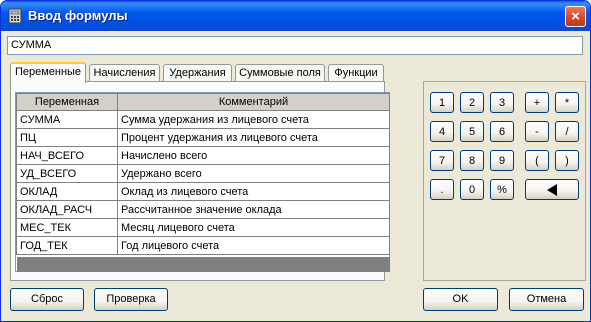 The width and height of the screenshot is (591, 322). What do you see at coordinates (253, 102) in the screenshot?
I see `column-header-comment: Комментарий` at bounding box center [253, 102].